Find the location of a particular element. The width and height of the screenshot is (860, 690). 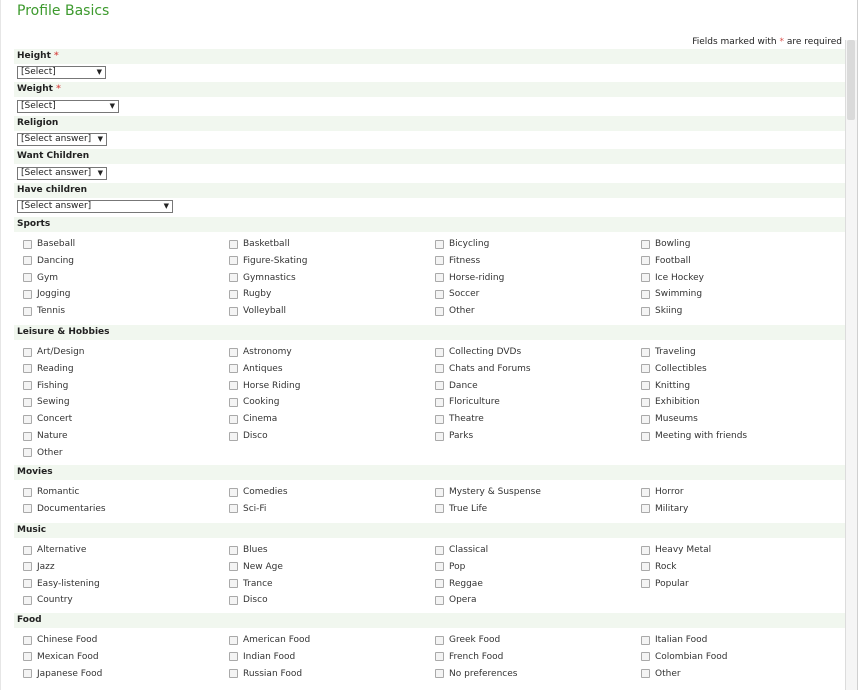

checkbox-sports-tennis: Tennis is located at coordinates (44, 311).